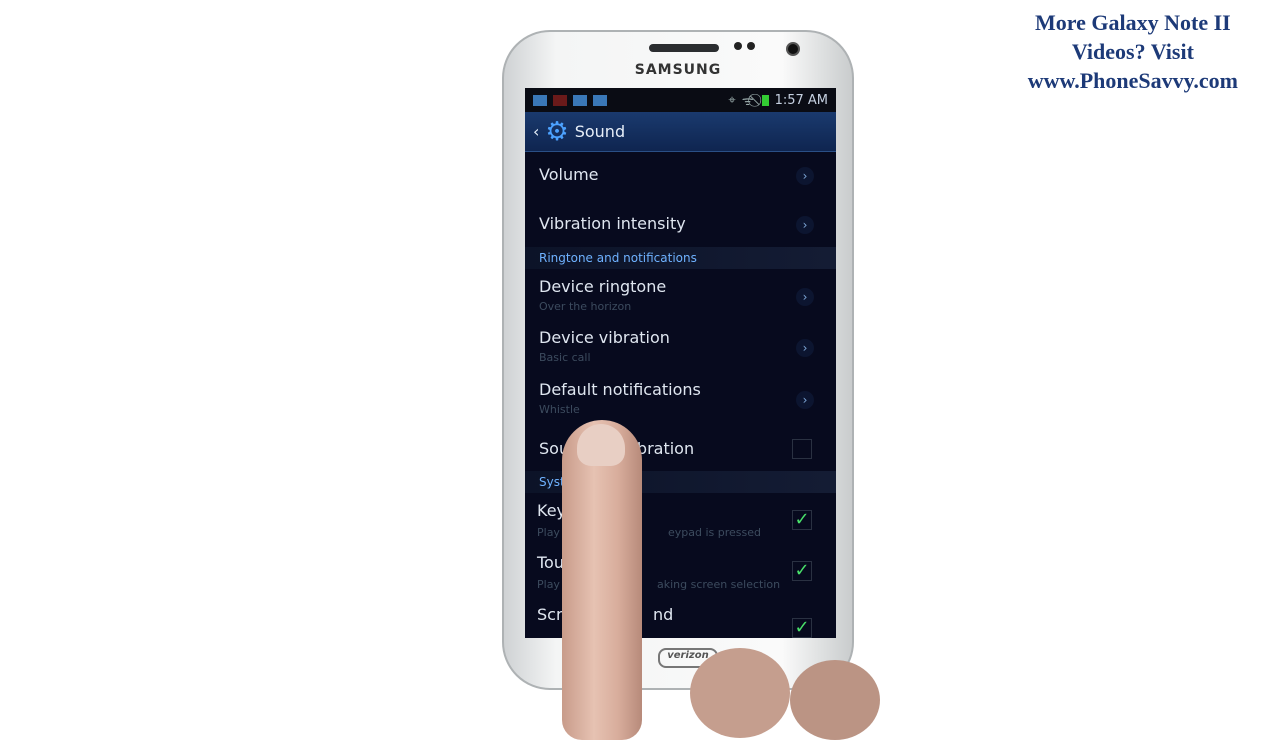 This screenshot has height=740, width=1280. I want to click on gear-icon: ⚙, so click(557, 131).